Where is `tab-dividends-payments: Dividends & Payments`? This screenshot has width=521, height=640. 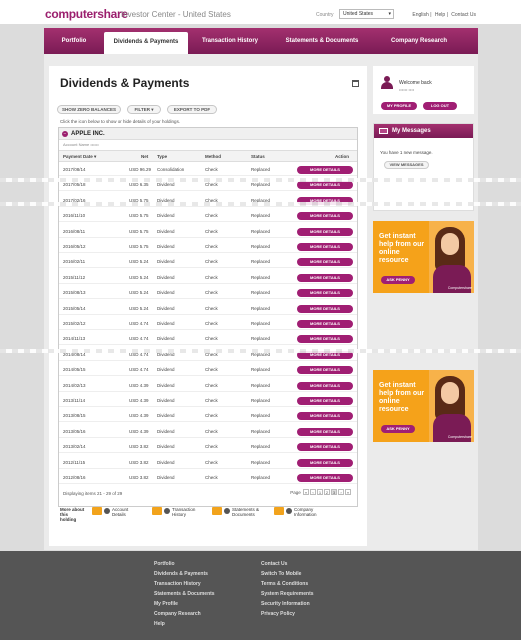
tab-dividends-payments: Dividends & Payments is located at coordinates (146, 43).